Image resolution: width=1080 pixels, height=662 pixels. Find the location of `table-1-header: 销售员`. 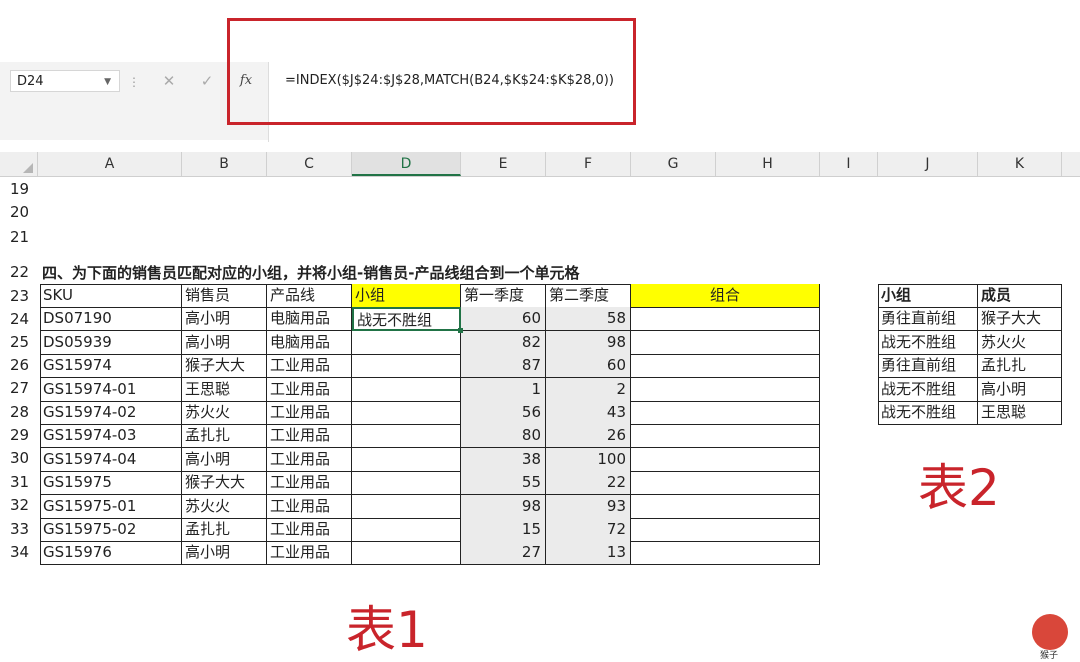

table-1-header: 销售员 is located at coordinates (224, 296).